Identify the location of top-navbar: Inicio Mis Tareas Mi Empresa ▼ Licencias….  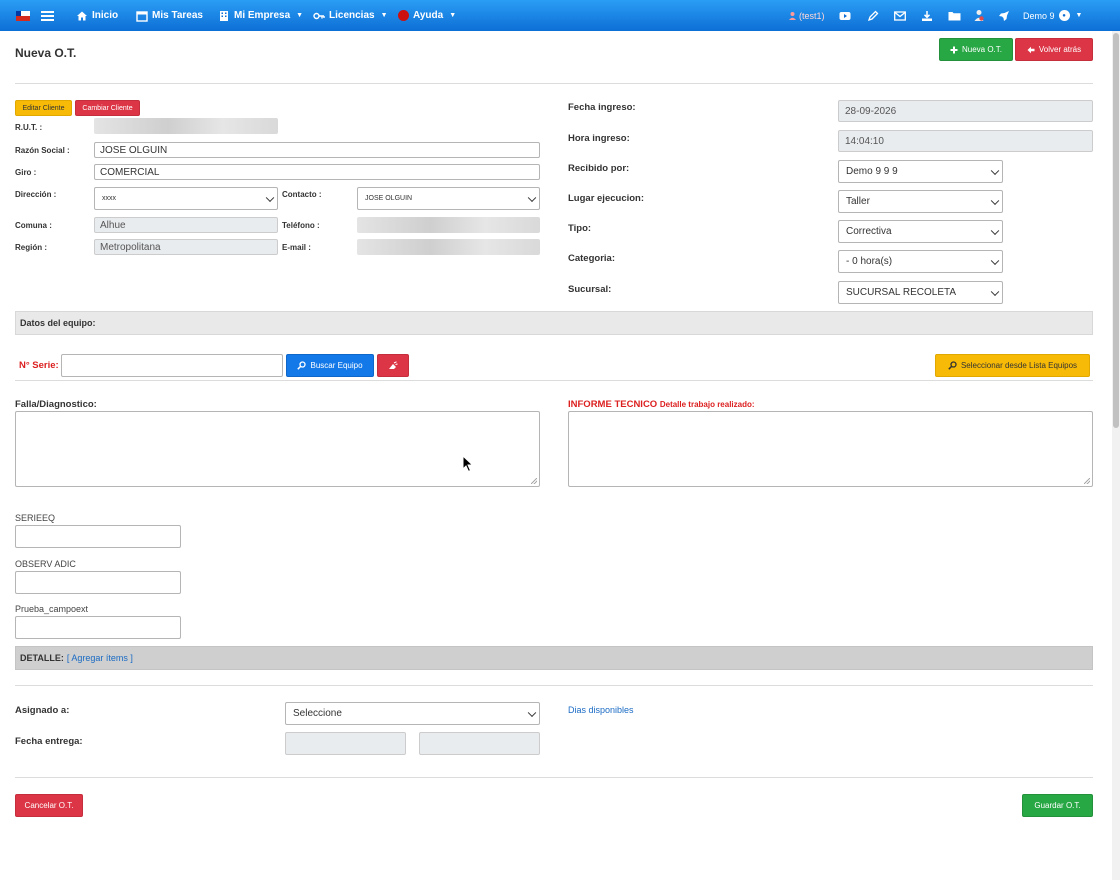
(560, 15).